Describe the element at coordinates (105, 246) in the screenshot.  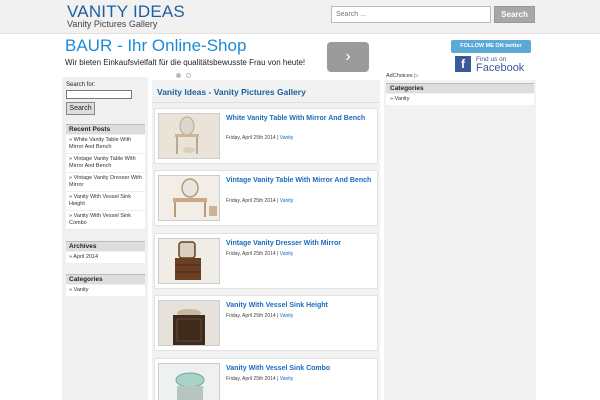
I see `archives-heading: Archives` at that location.